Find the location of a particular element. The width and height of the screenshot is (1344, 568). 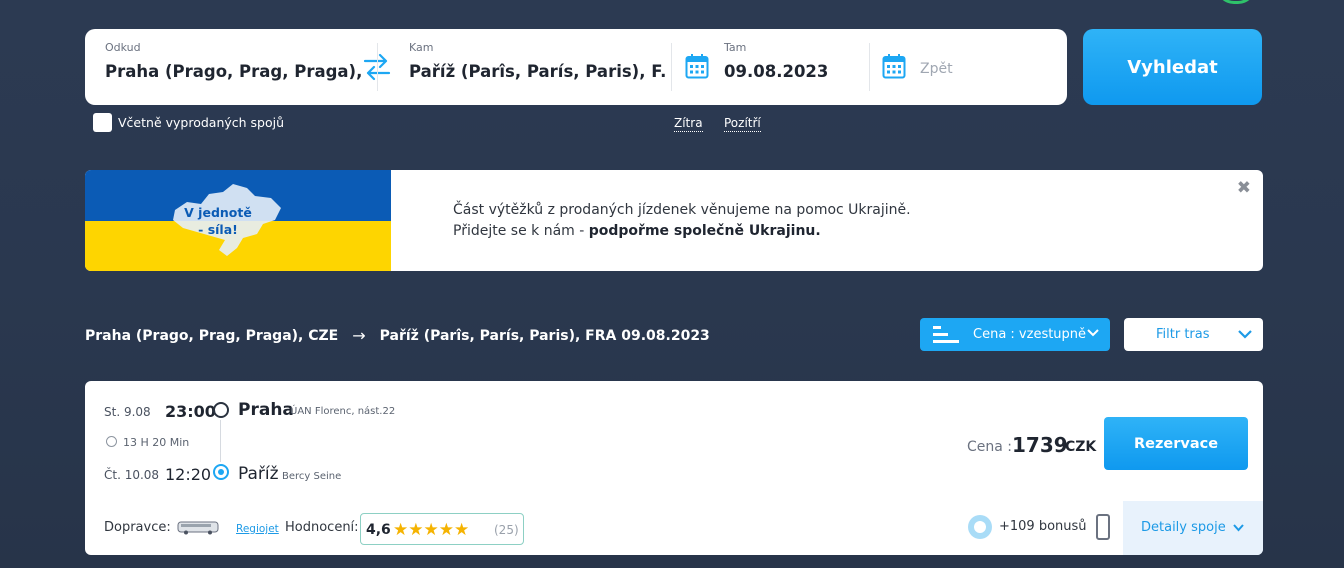

price-value: 1739 is located at coordinates (1040, 445).